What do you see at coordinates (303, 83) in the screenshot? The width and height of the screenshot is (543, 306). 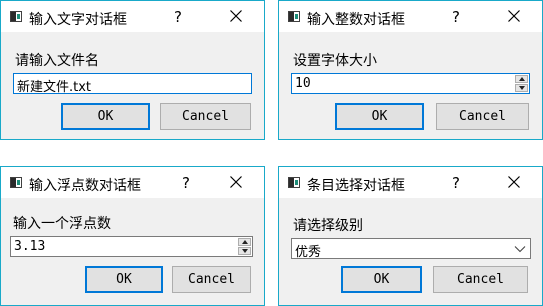 I see `integer-spinbox-value: 10` at bounding box center [303, 83].